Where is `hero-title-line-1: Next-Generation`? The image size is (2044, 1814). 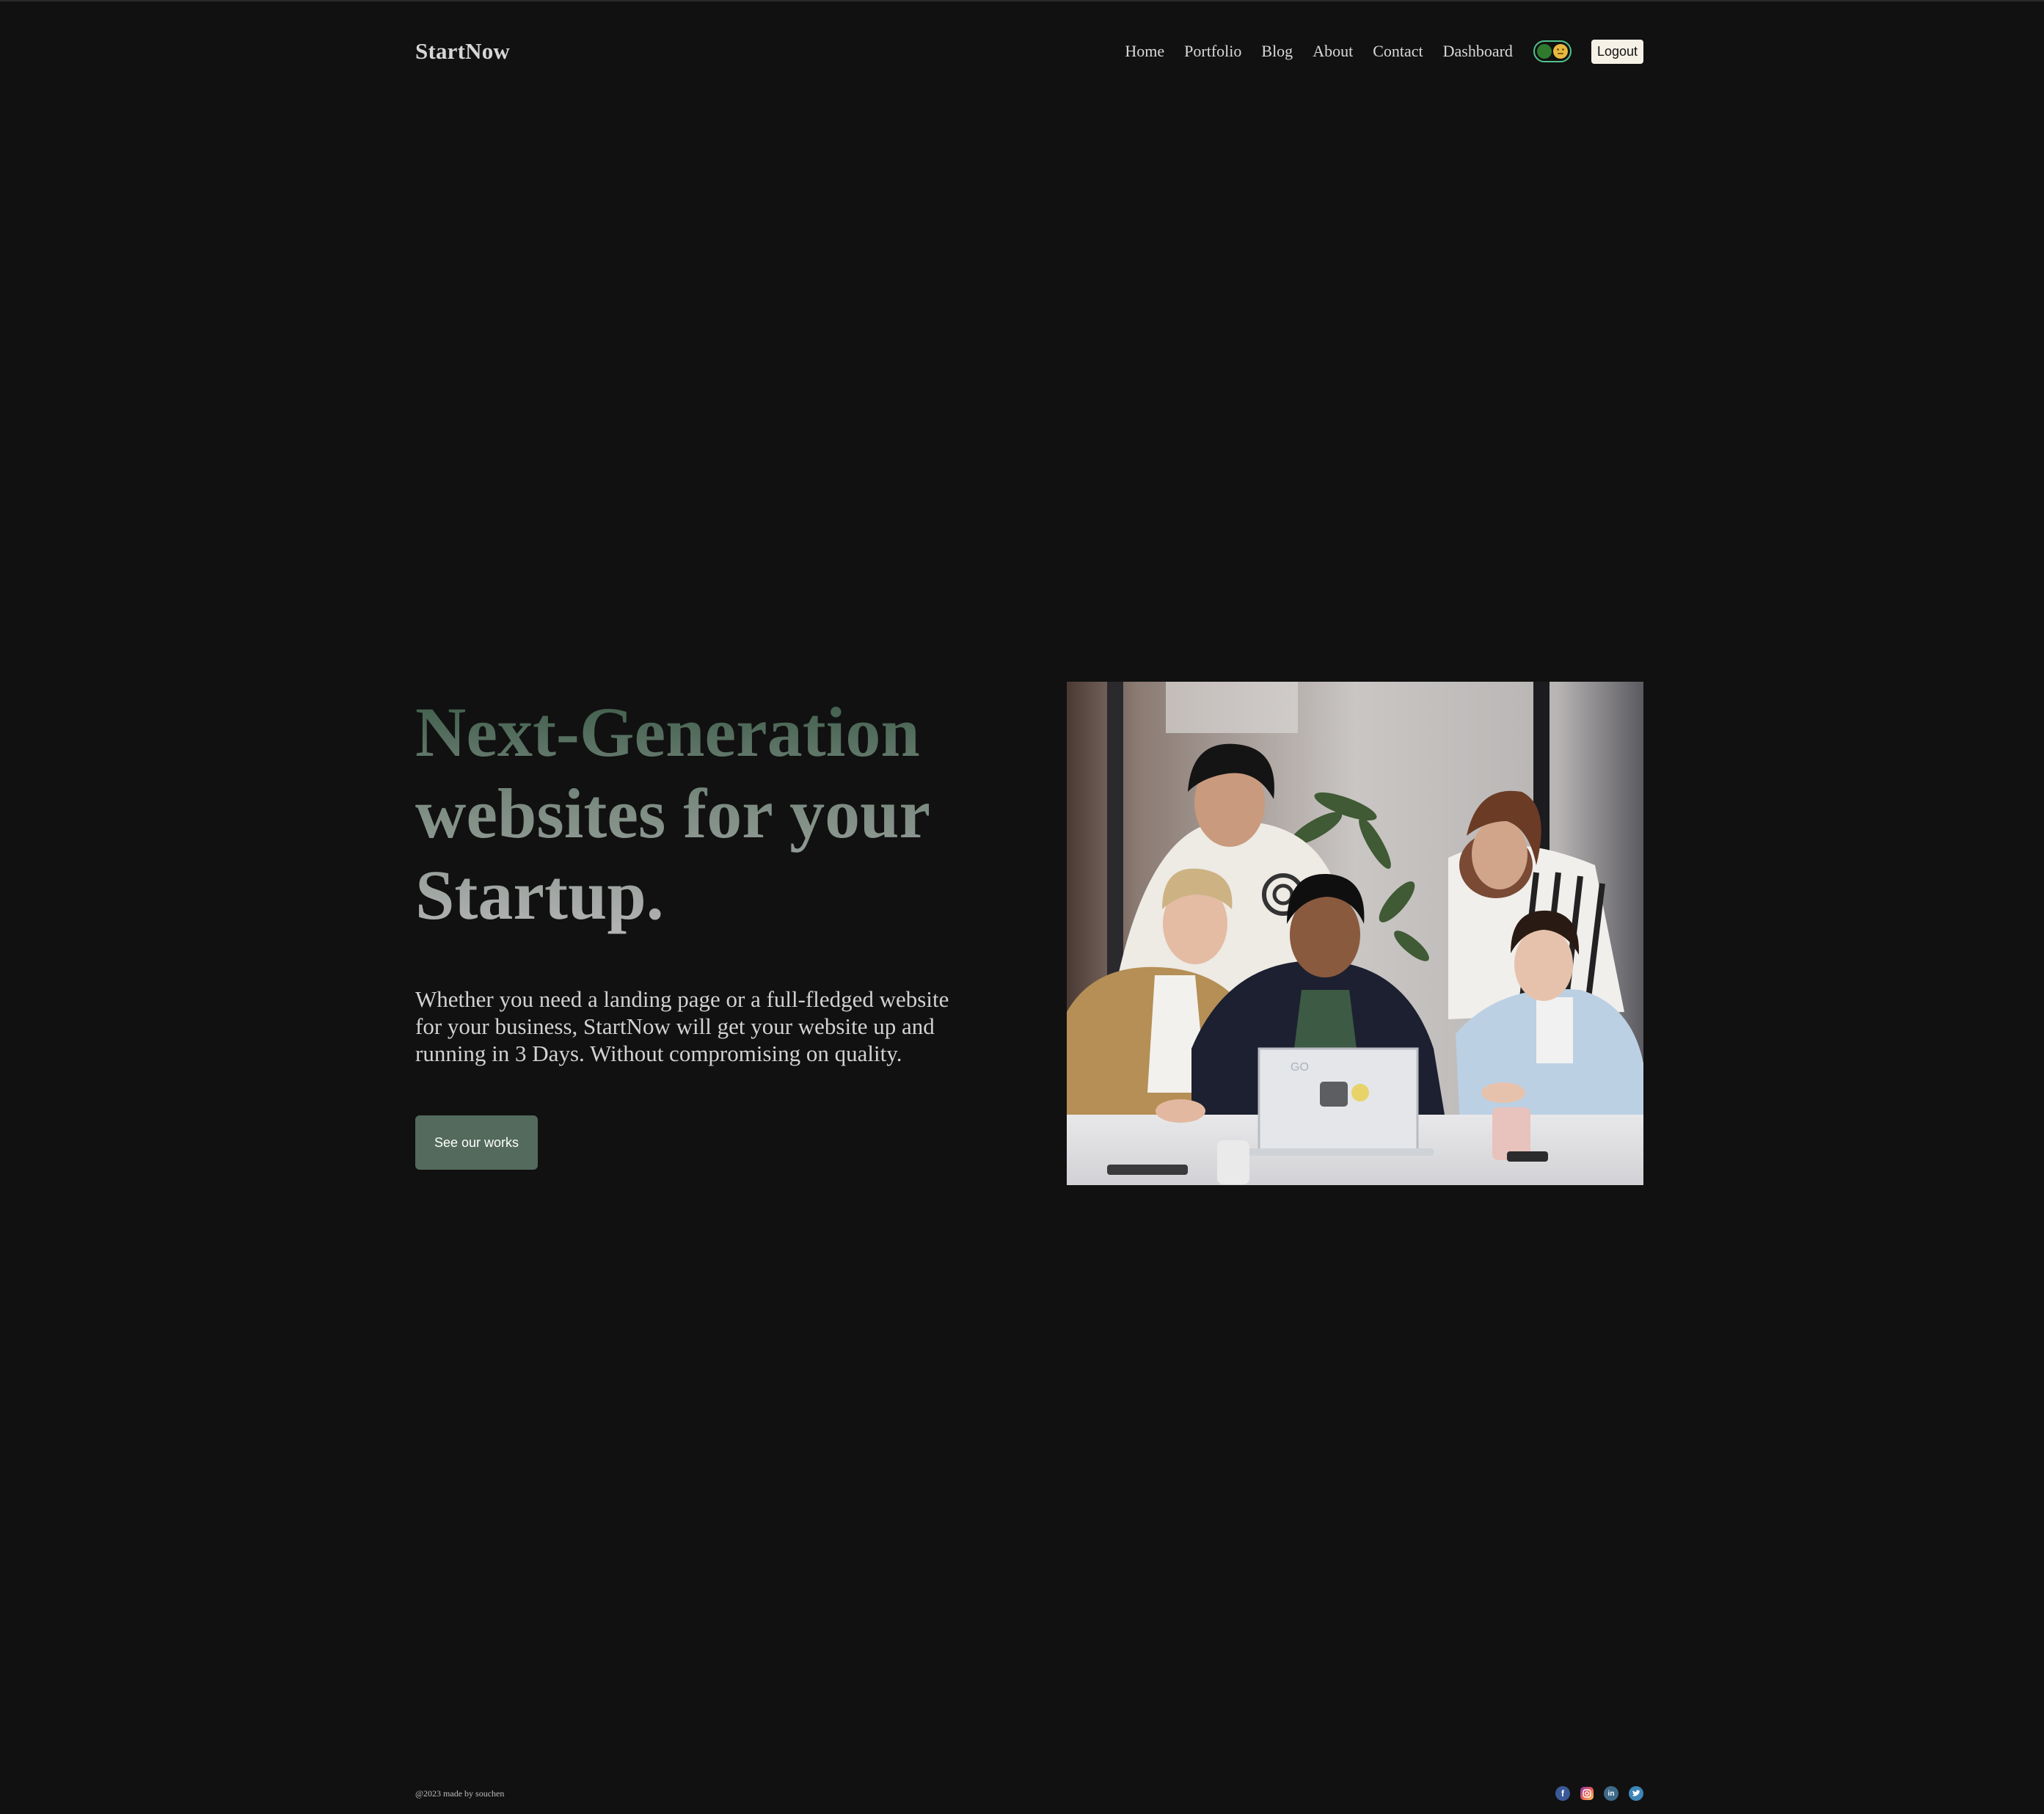 hero-title-line-1: Next-Generation is located at coordinates (667, 732).